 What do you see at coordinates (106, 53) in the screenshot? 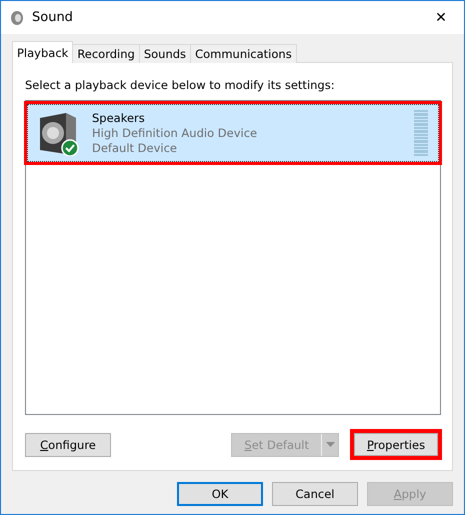
I see `tab: Recording` at bounding box center [106, 53].